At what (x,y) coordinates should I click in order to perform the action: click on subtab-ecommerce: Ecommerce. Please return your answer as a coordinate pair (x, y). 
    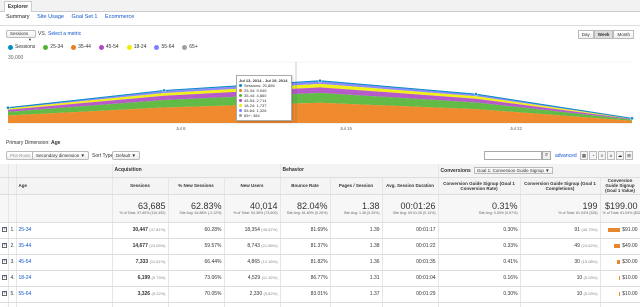
    Looking at the image, I should click on (119, 17).